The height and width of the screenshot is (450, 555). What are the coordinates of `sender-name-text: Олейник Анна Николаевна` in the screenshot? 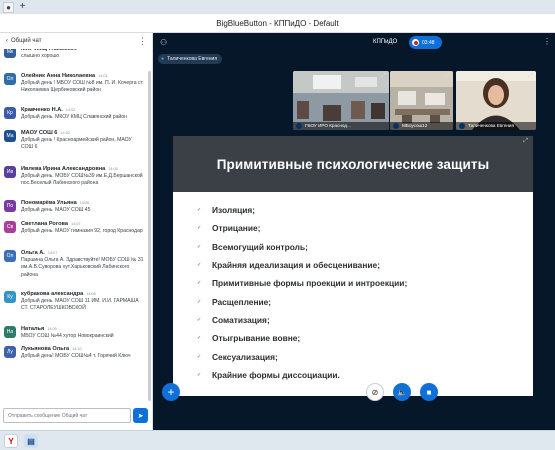 It's located at (58, 76).